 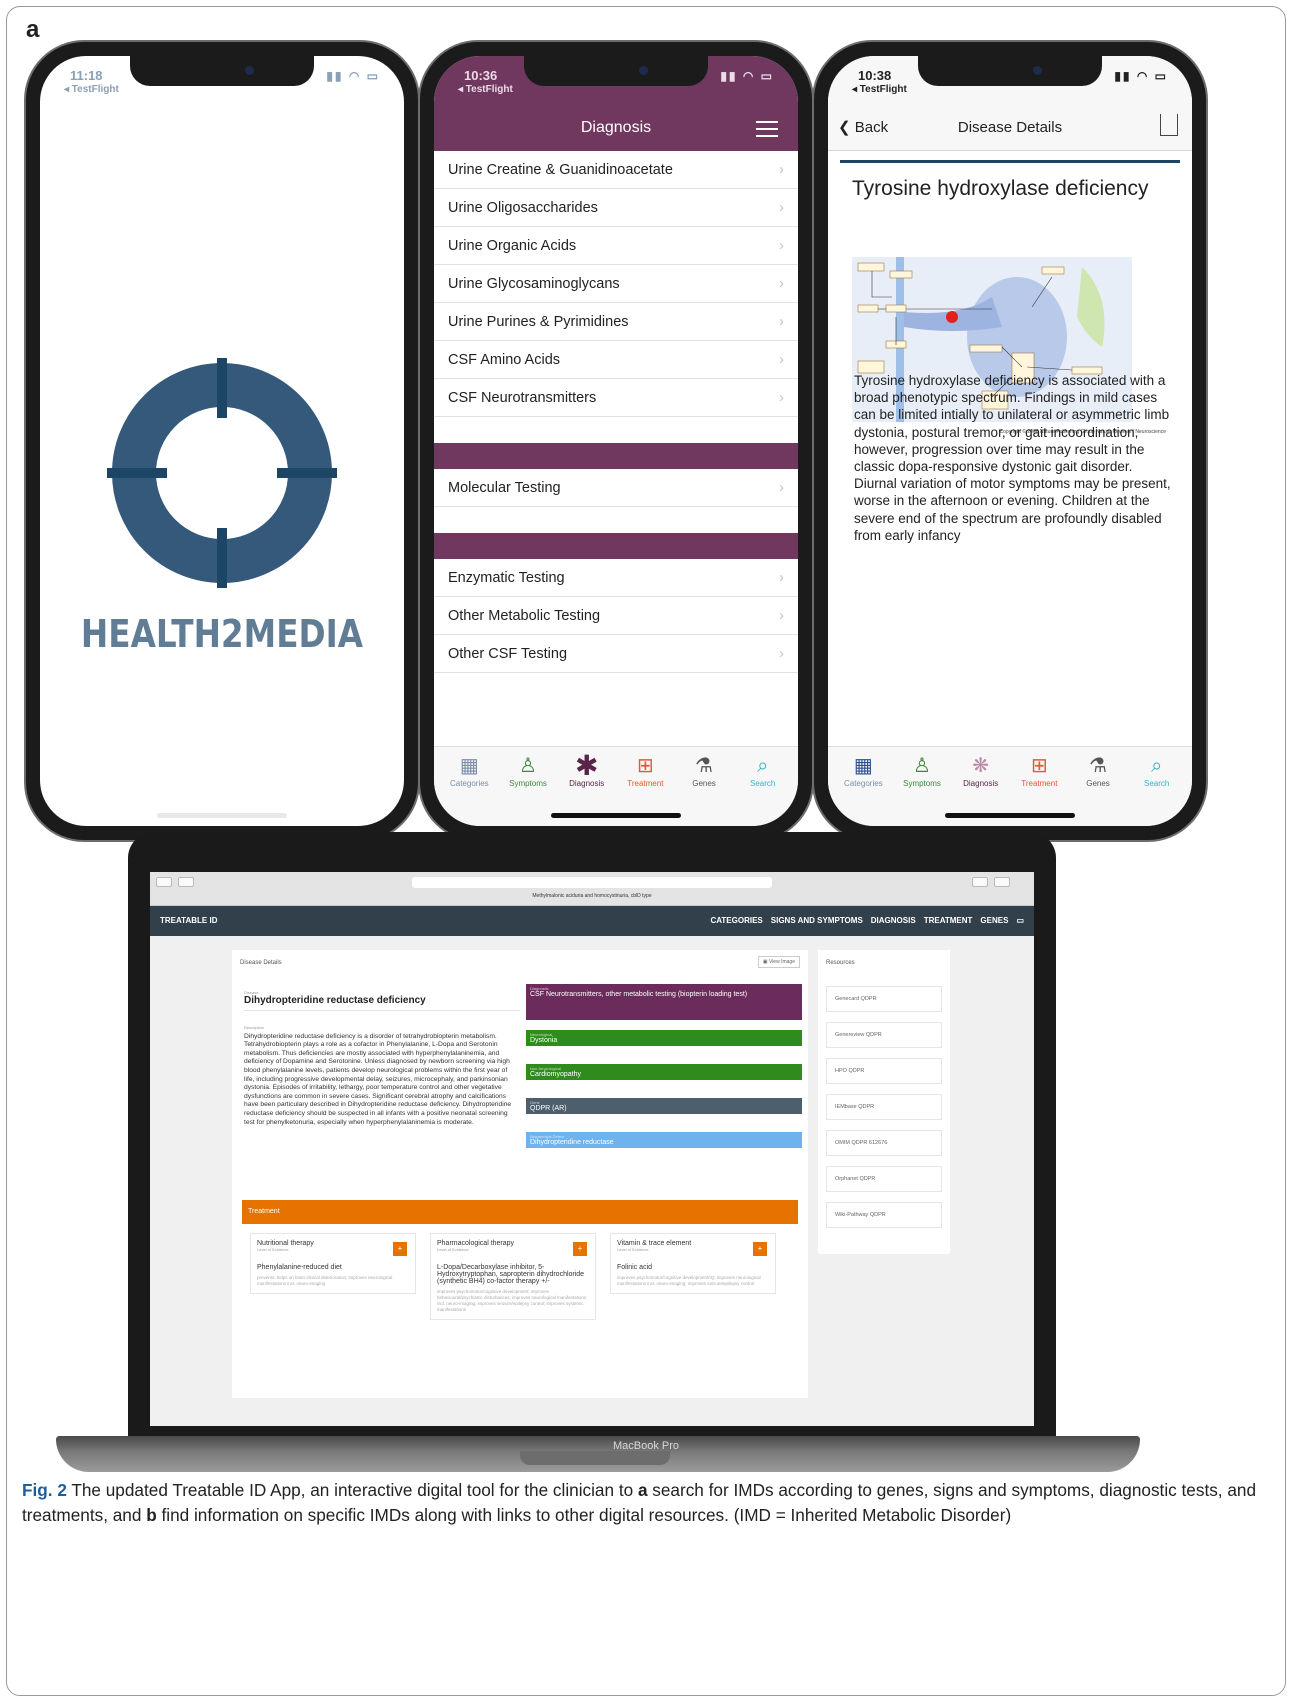 What do you see at coordinates (261, 963) in the screenshot?
I see `section-title: Disease Details` at bounding box center [261, 963].